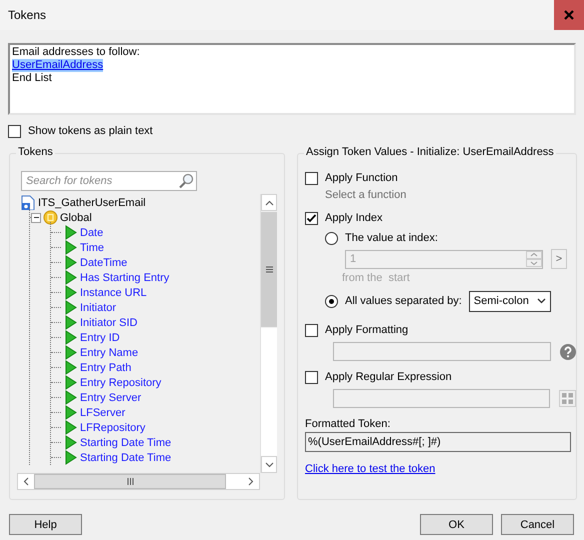 The width and height of the screenshot is (584, 540). Describe the element at coordinates (104, 262) in the screenshot. I see `tree-item: DateTime` at that location.